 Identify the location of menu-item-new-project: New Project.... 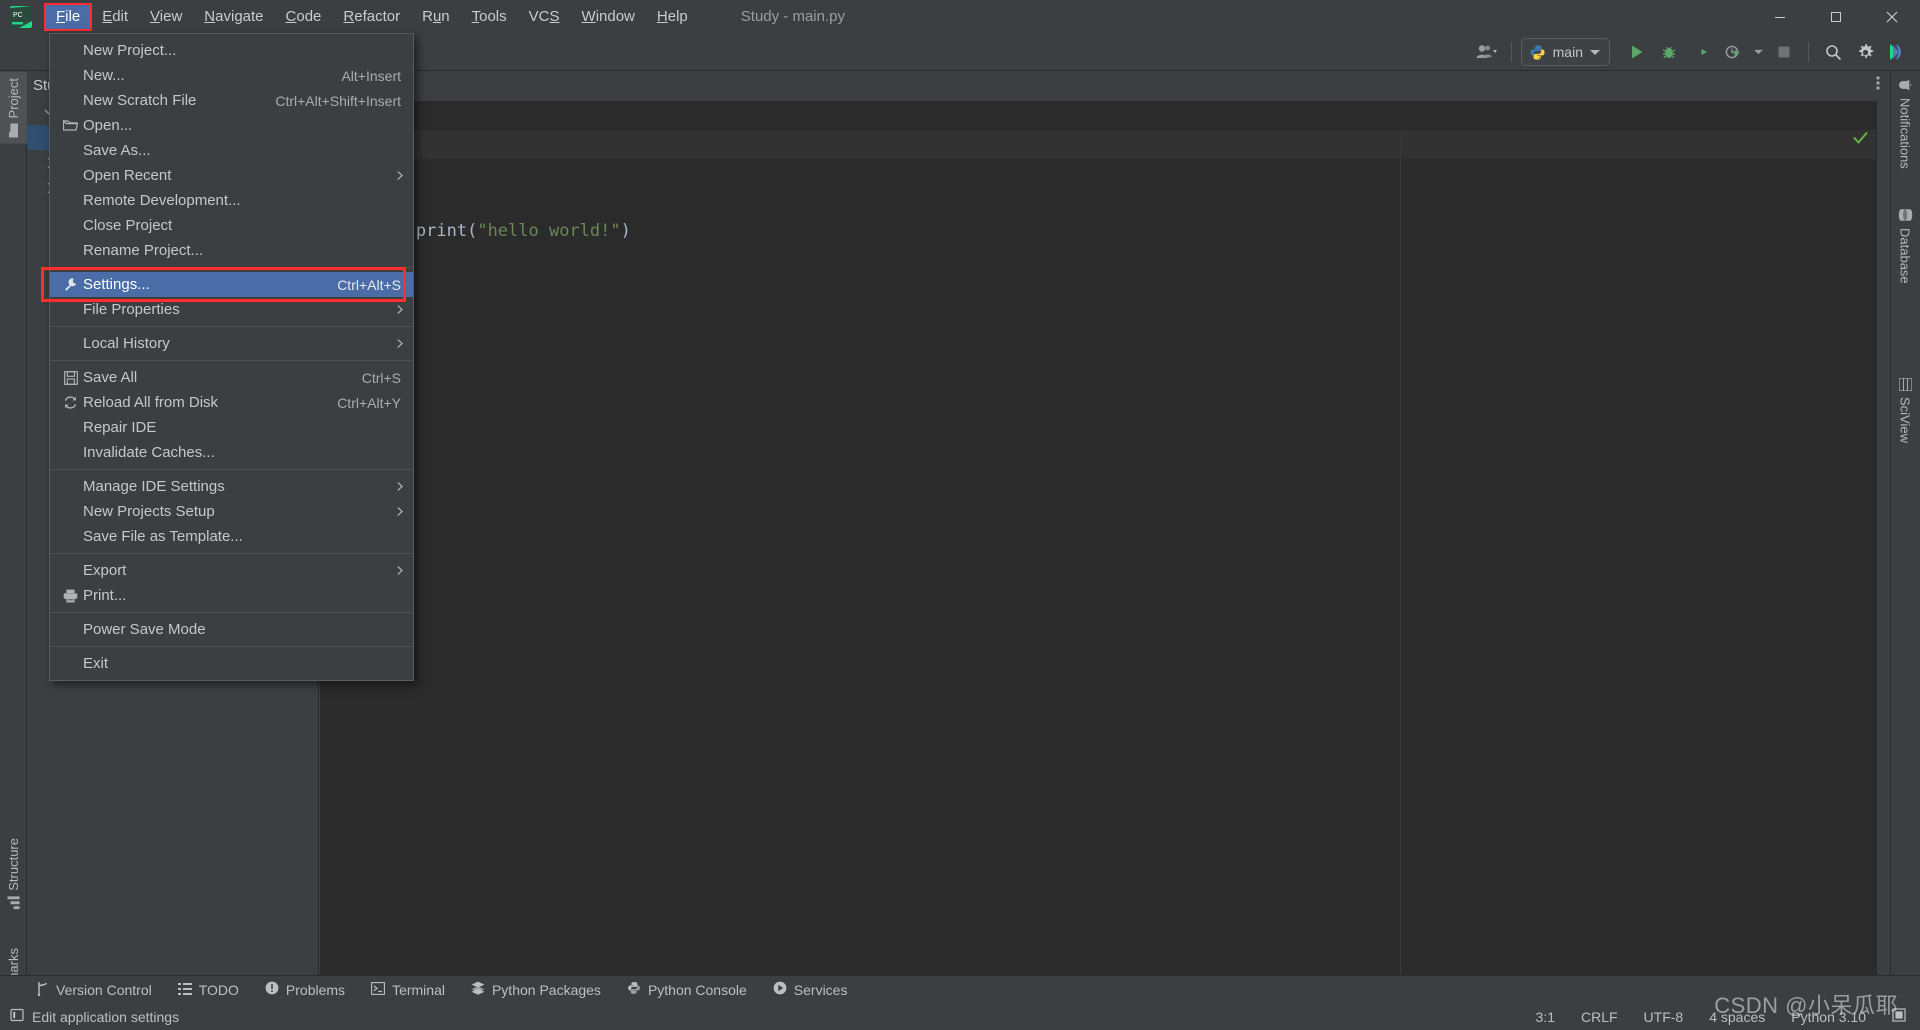
(231, 50).